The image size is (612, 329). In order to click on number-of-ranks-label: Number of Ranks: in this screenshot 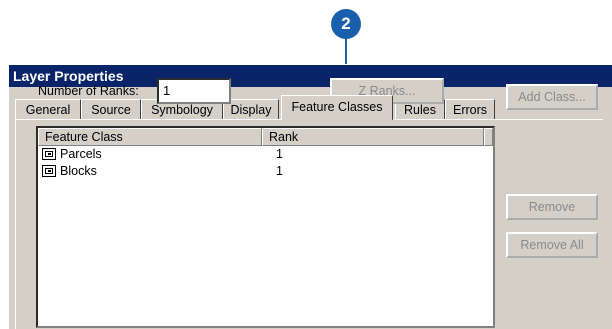, I will do `click(88, 91)`.